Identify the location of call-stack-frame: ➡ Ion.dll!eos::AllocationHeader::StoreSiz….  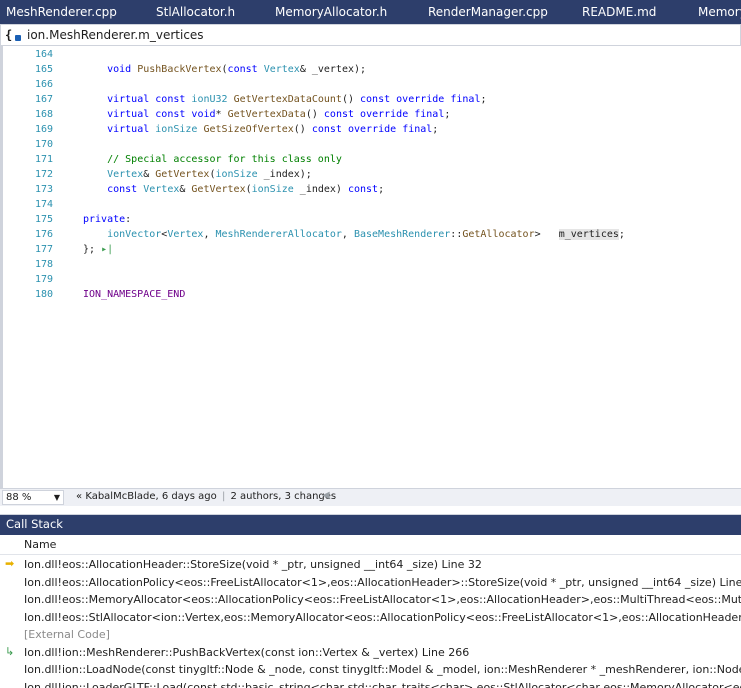
(370, 564).